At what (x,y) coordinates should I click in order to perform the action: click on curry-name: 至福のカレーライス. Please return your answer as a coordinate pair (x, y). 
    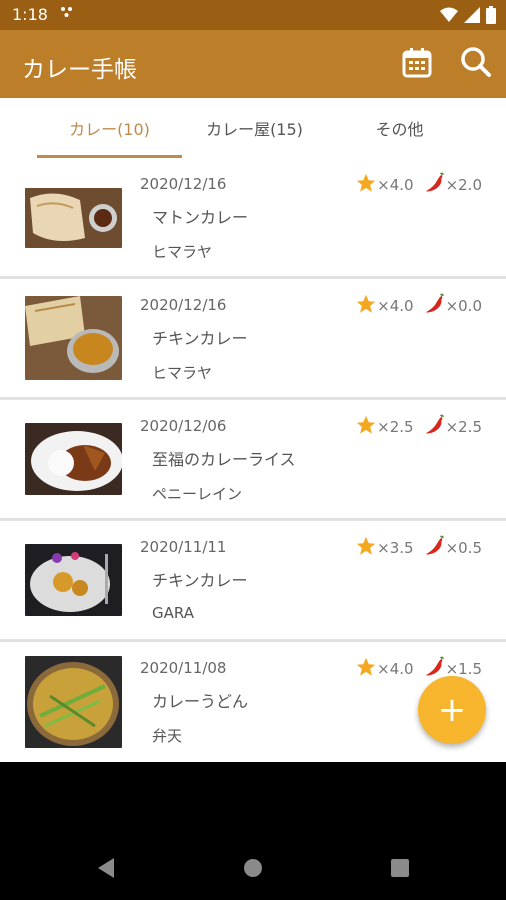
    Looking at the image, I should click on (224, 459).